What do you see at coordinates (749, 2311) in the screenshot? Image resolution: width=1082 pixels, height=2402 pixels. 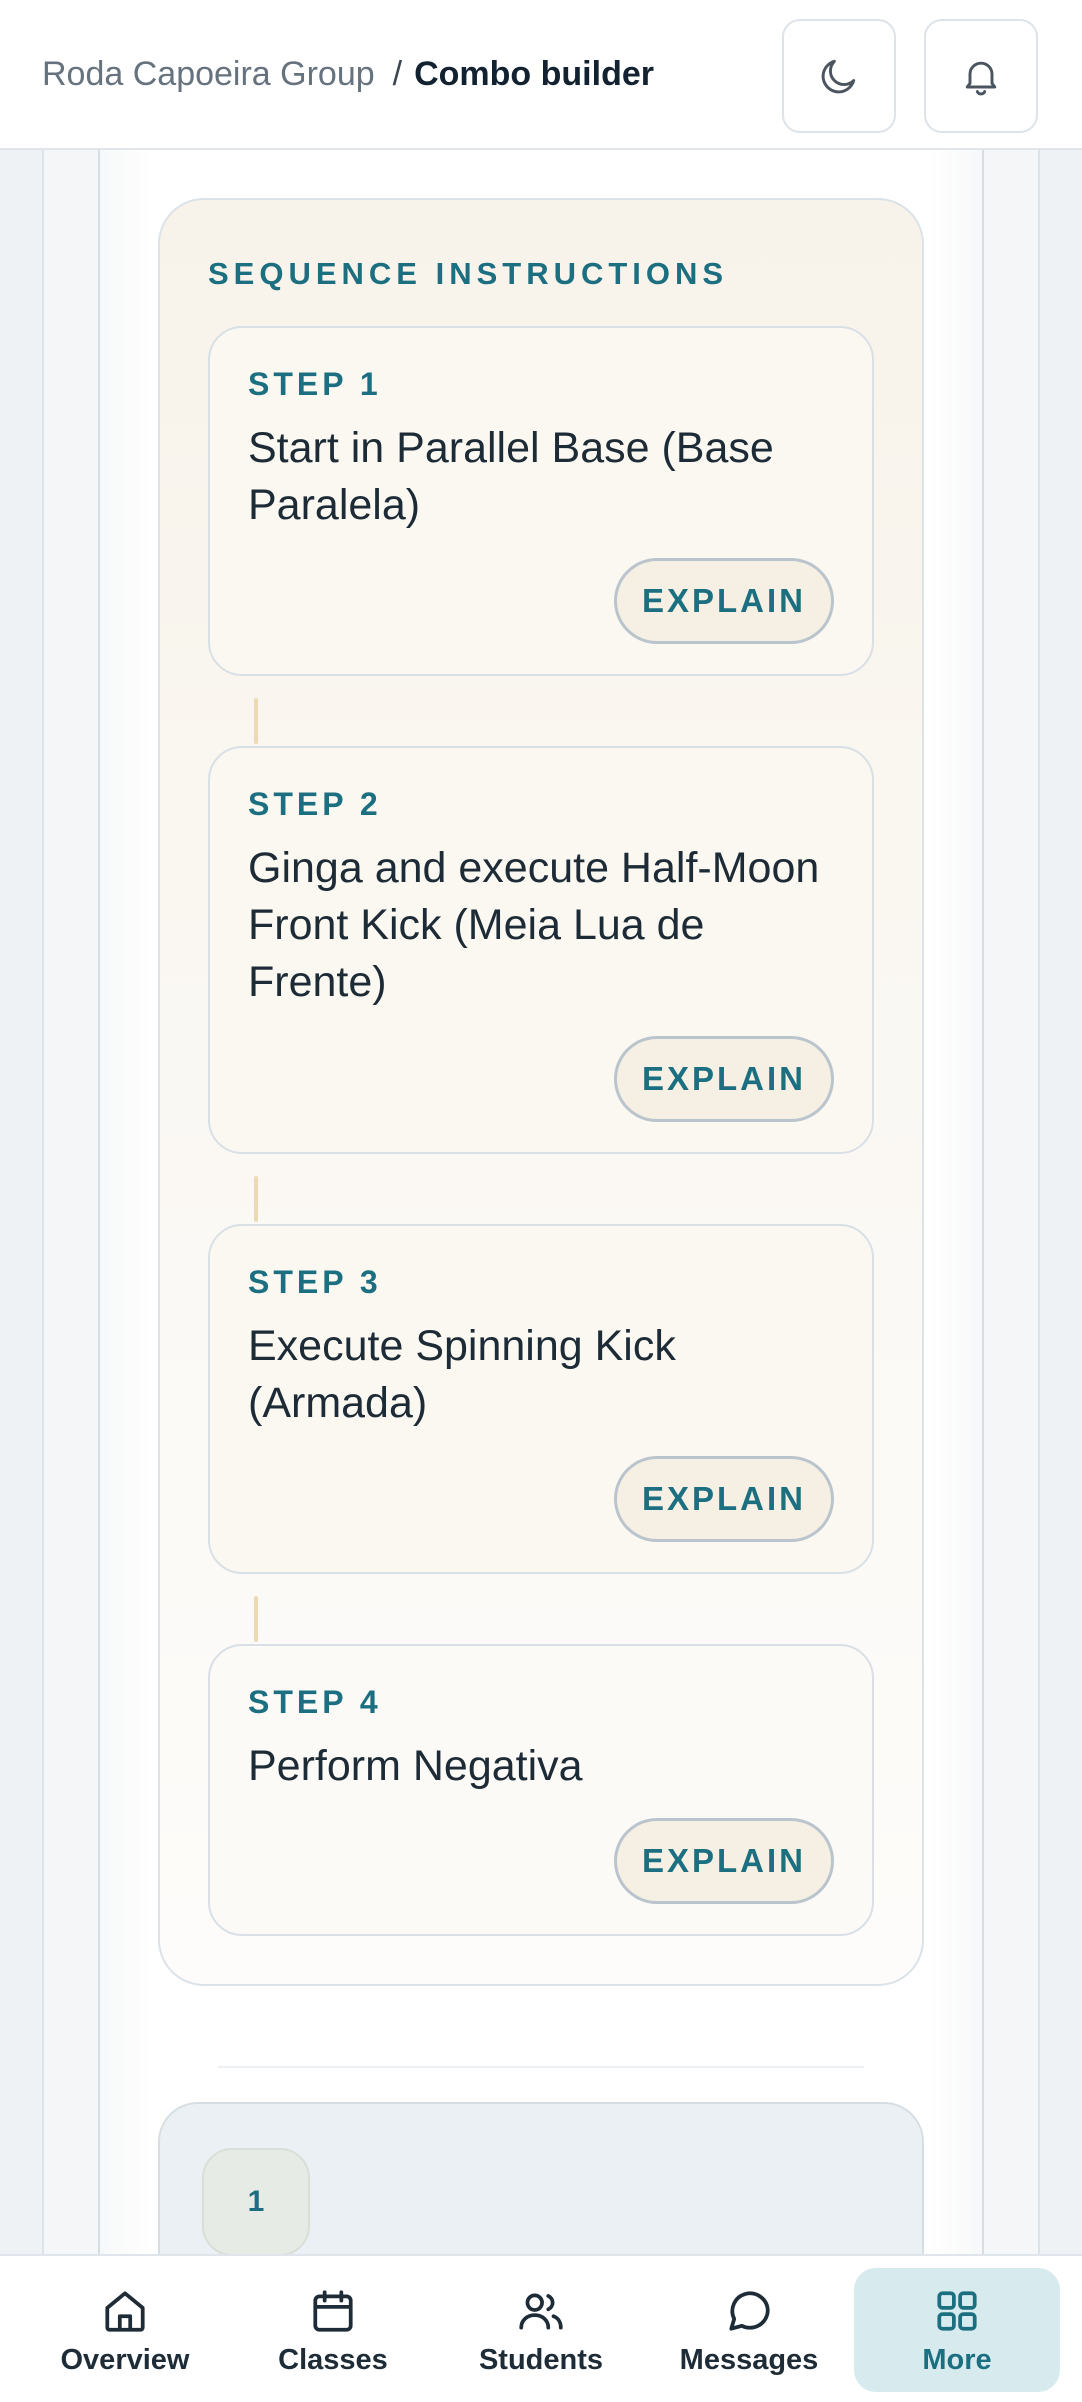 I see `message-circle-icon` at bounding box center [749, 2311].